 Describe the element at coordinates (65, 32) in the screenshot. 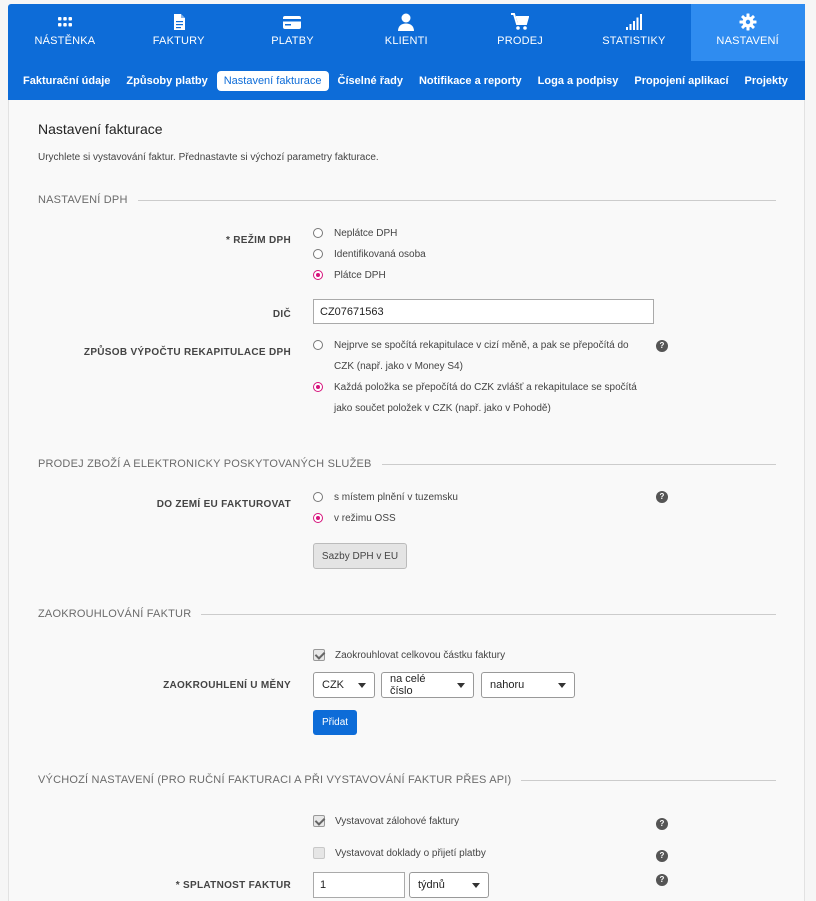

I see `nav-item-dashboard: NÁSTĚNKA` at that location.